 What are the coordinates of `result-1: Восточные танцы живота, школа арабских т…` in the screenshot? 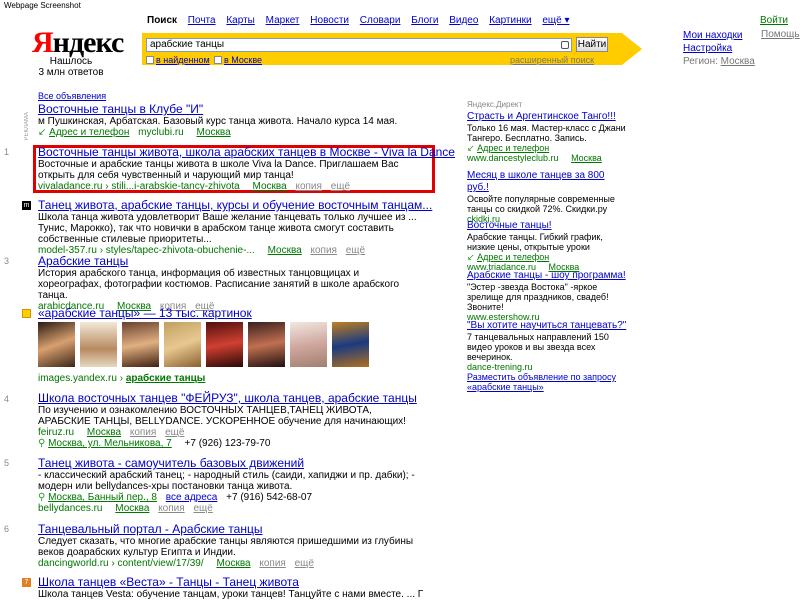 It's located at (246, 168).